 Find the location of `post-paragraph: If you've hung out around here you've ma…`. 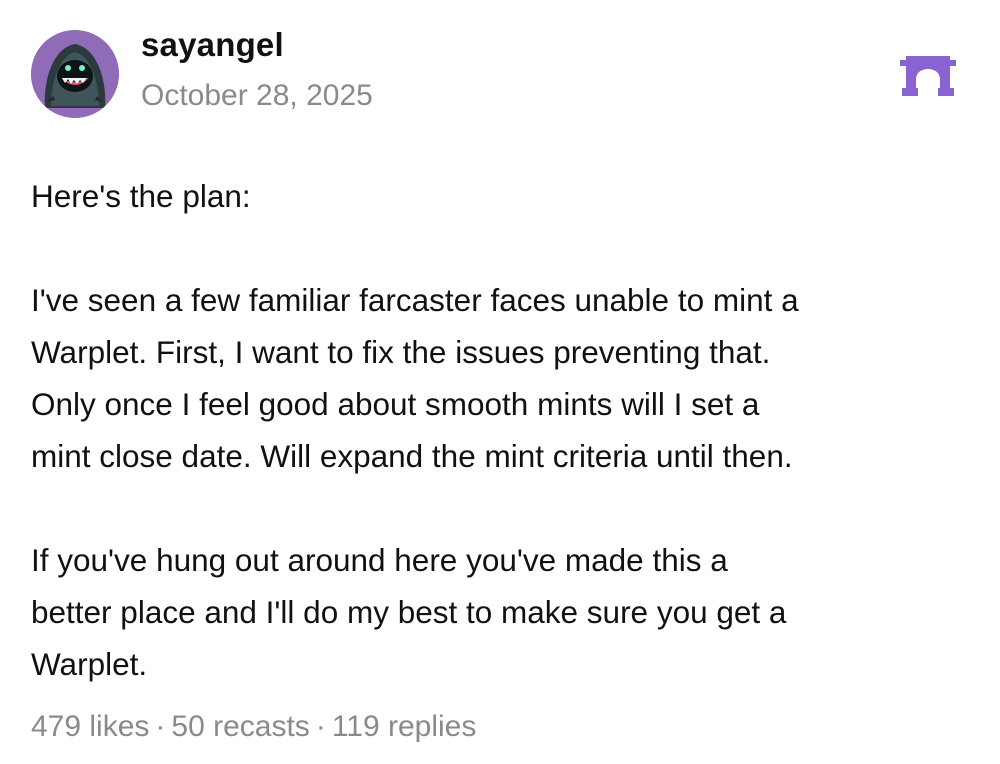

post-paragraph: If you've hung out around here you've ma… is located at coordinates (409, 612).